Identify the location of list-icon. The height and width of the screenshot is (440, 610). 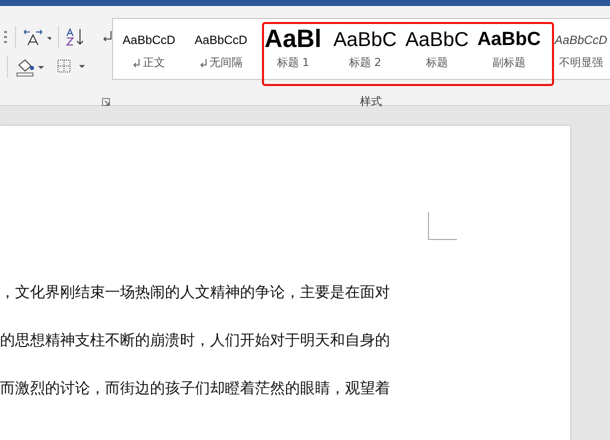
(6, 37).